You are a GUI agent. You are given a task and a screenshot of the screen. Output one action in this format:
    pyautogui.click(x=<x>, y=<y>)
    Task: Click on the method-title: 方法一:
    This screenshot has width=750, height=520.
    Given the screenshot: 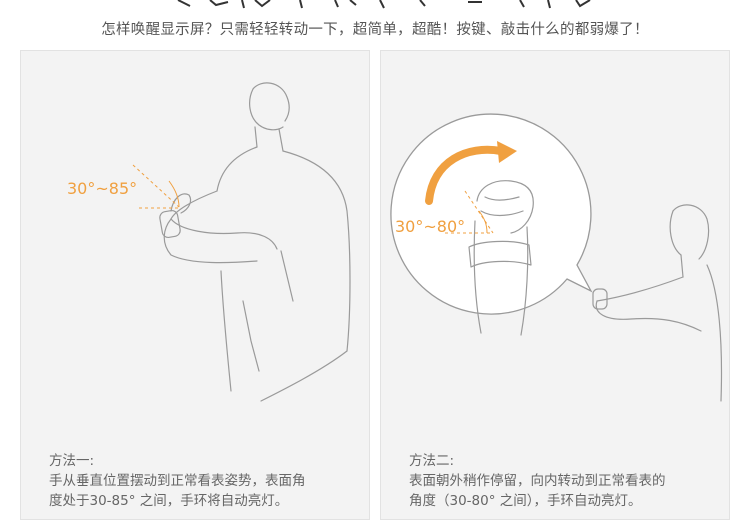 What is the action you would take?
    pyautogui.click(x=72, y=461)
    